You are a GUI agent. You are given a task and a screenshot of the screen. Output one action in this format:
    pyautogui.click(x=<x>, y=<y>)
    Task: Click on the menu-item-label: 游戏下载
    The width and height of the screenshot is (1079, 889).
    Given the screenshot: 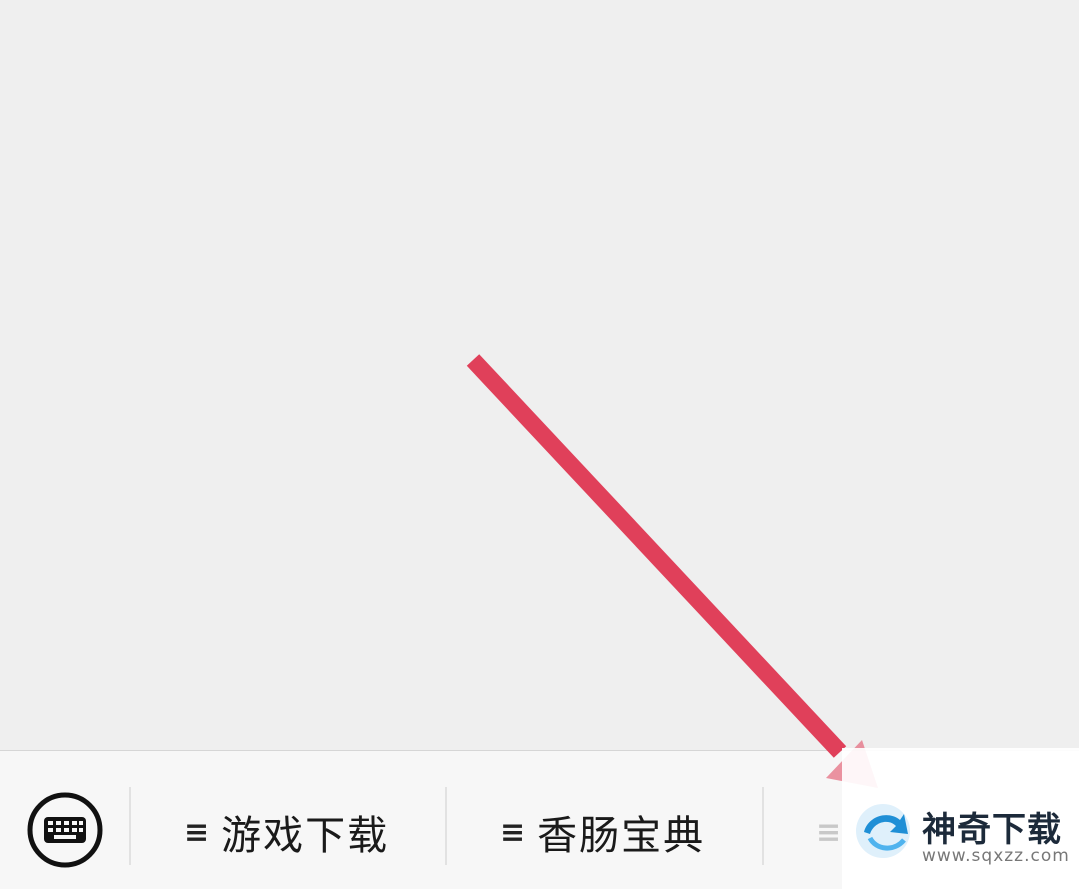 What is the action you would take?
    pyautogui.click(x=305, y=836)
    